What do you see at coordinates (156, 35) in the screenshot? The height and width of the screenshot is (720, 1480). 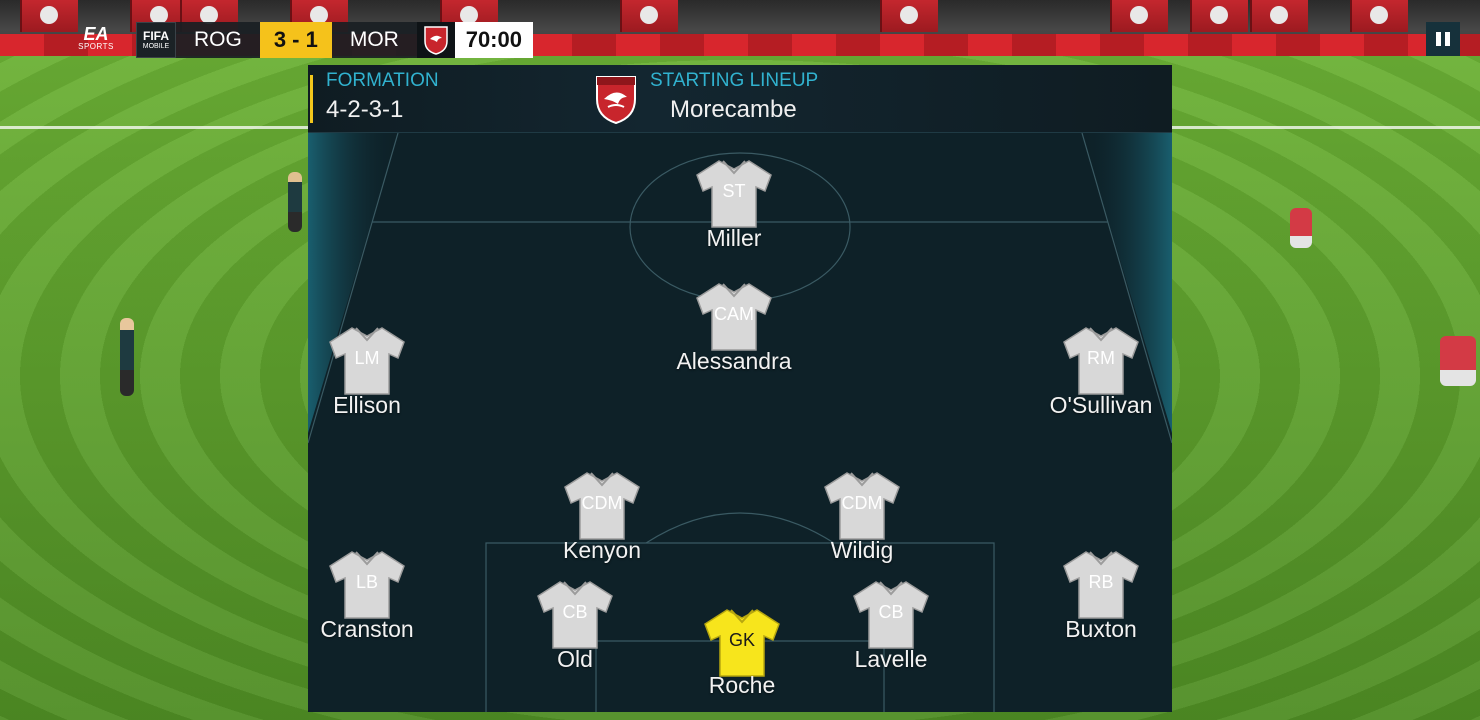 I see `fifa-logo-text: FIFA` at bounding box center [156, 35].